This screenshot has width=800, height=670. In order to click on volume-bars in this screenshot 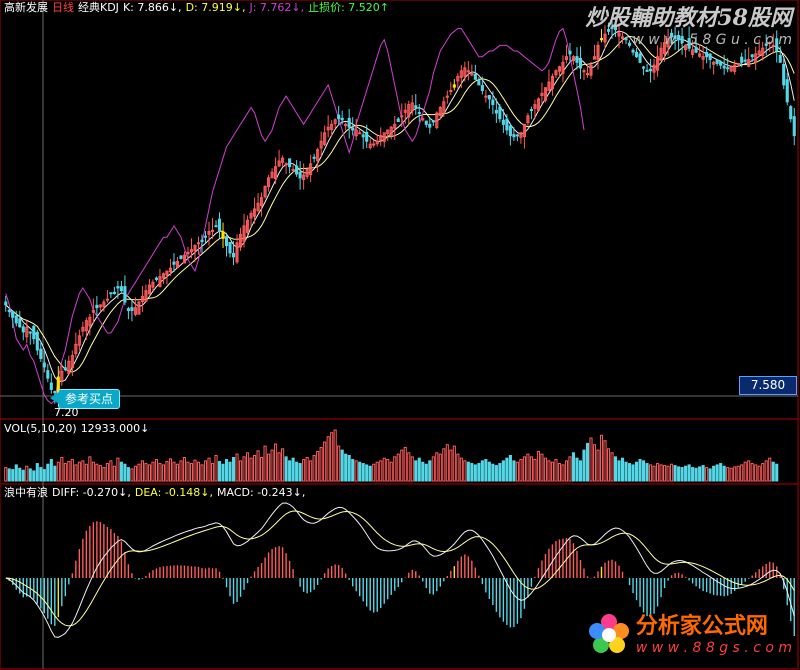, I will do `click(391, 455)`.